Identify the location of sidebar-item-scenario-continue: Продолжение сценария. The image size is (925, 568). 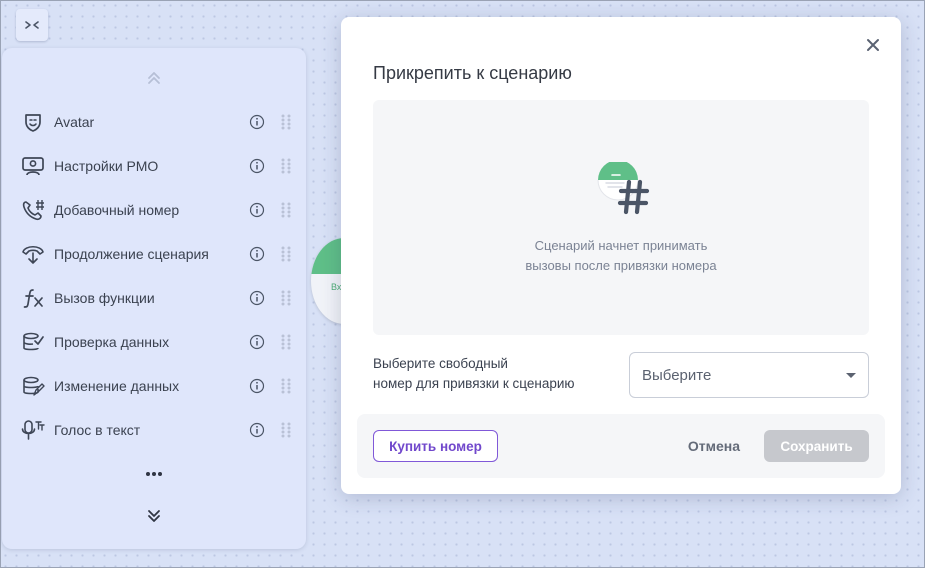
(154, 254).